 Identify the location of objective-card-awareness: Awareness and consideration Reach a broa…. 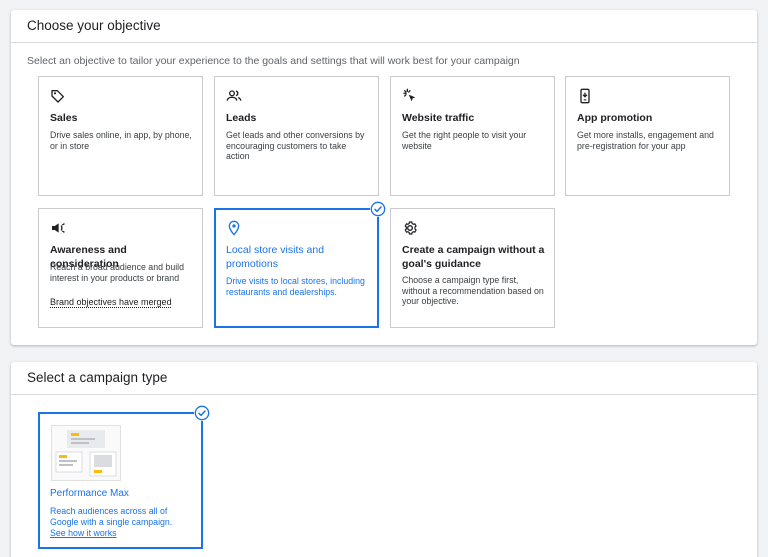
(120, 268).